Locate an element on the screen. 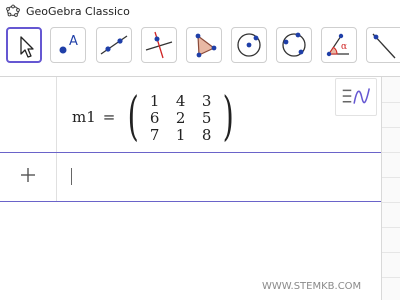  matrix-grid: 1 4 3 6 2 5 7 1 8 is located at coordinates (181, 117).